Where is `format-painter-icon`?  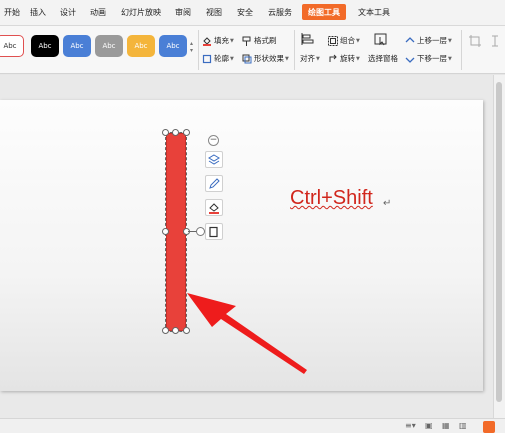
format-painter-icon is located at coordinates (246, 41).